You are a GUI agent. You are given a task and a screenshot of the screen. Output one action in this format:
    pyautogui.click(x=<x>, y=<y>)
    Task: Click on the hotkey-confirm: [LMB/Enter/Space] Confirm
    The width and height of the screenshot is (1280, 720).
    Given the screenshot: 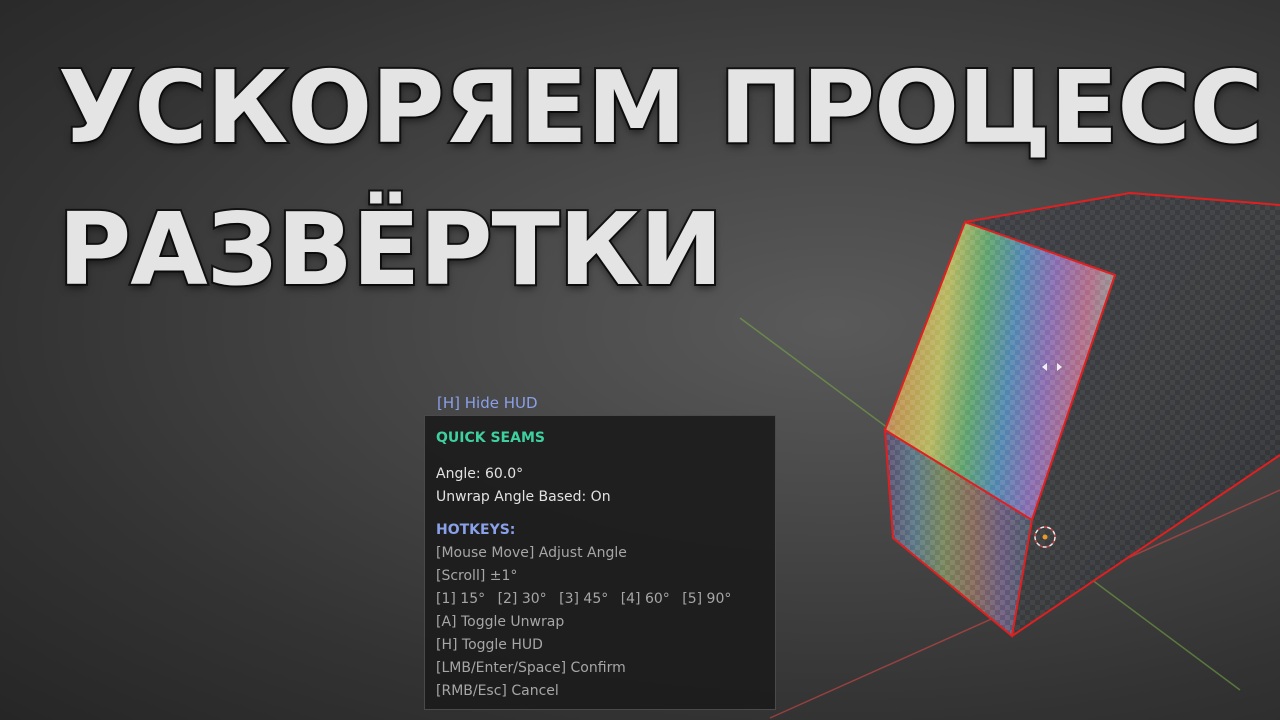 What is the action you would take?
    pyautogui.click(x=531, y=668)
    